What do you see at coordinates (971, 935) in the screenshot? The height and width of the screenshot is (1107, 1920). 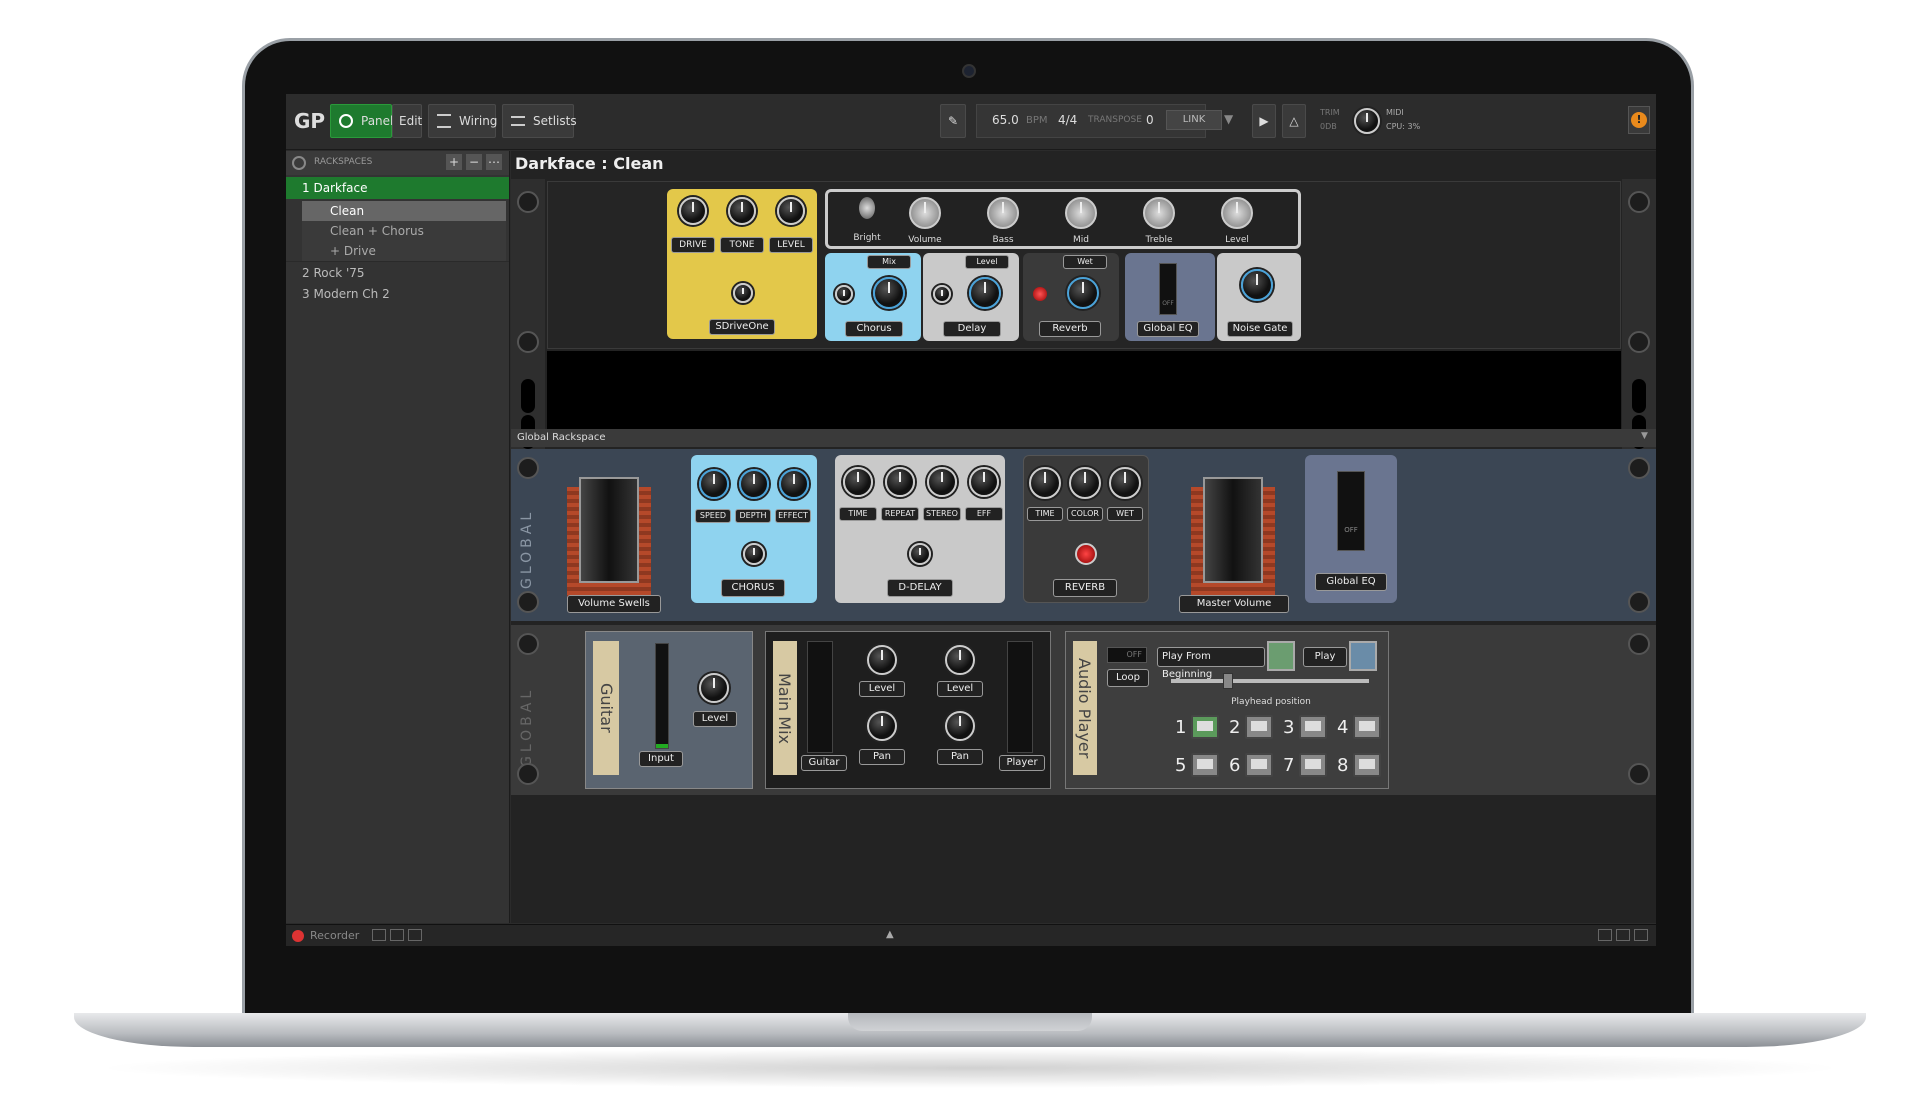 I see `status-bar: Recorder ▲` at bounding box center [971, 935].